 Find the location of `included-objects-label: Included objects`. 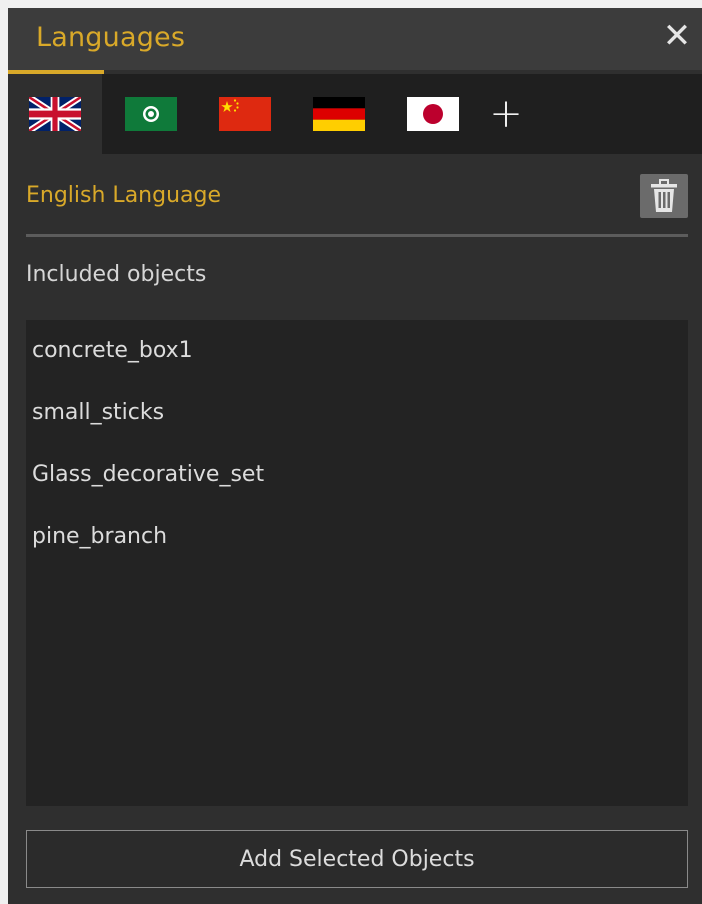

included-objects-label: Included objects is located at coordinates (116, 274).